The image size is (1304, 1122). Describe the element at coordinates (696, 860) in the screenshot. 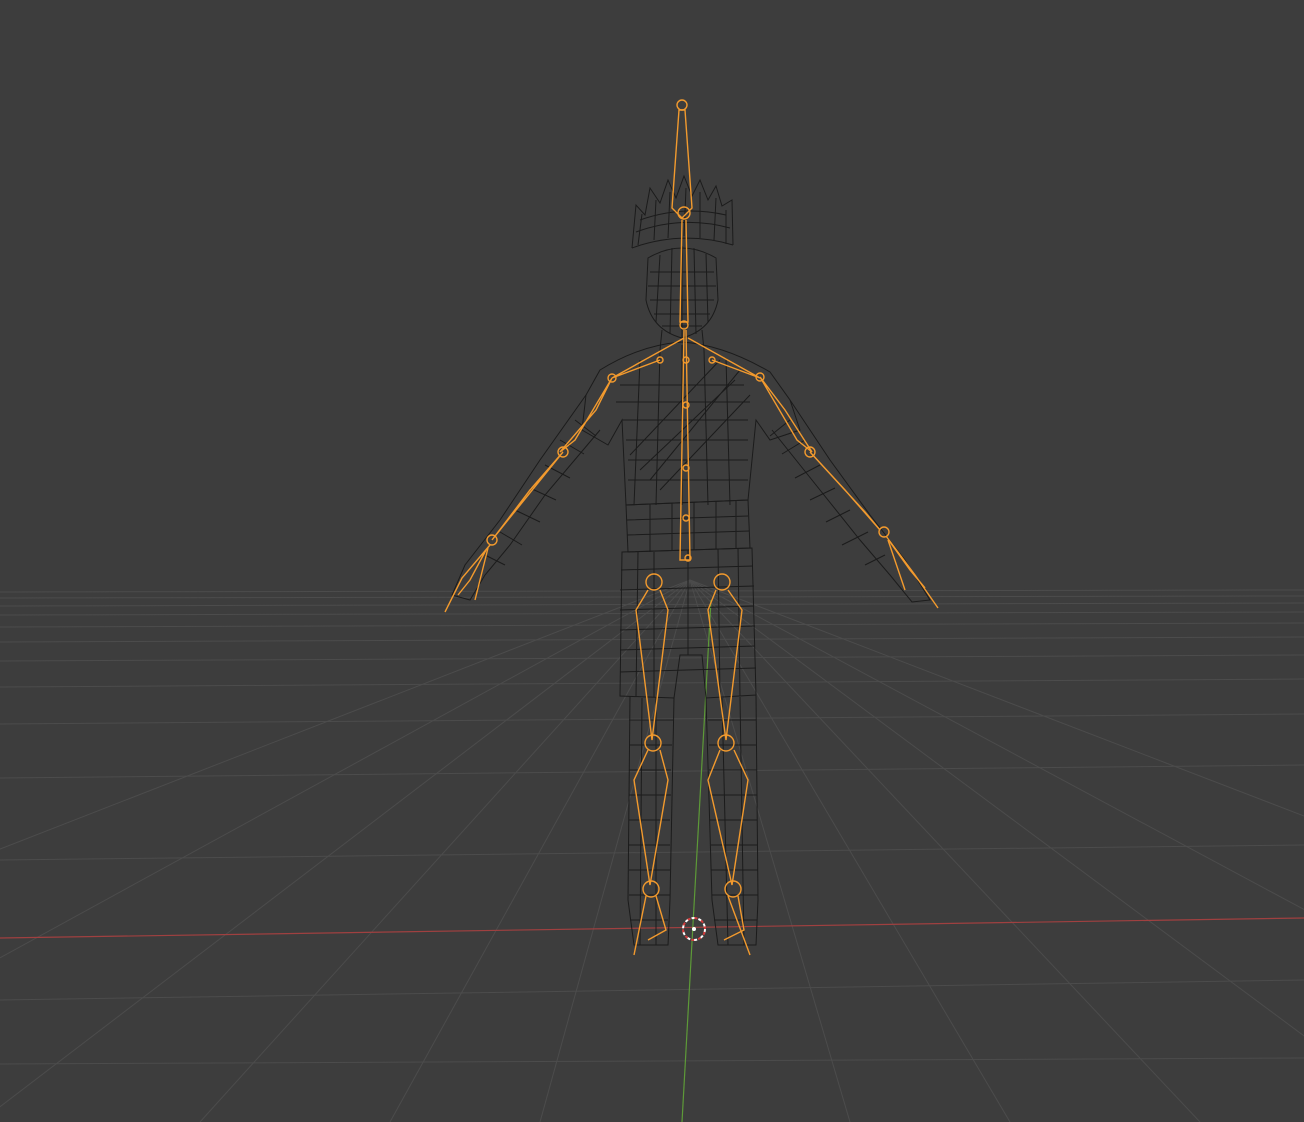

I see `y-axis-line` at that location.